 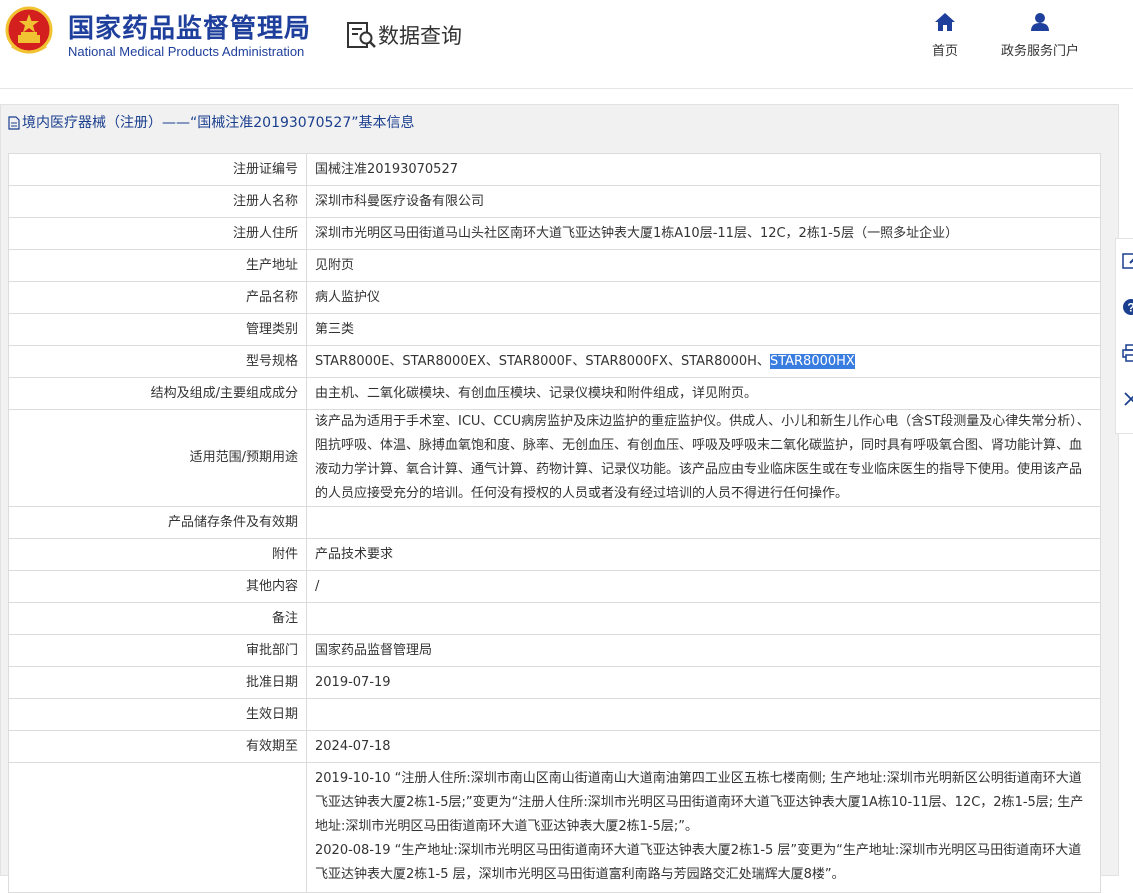 I want to click on table-row: 备注, so click(x=554, y=618).